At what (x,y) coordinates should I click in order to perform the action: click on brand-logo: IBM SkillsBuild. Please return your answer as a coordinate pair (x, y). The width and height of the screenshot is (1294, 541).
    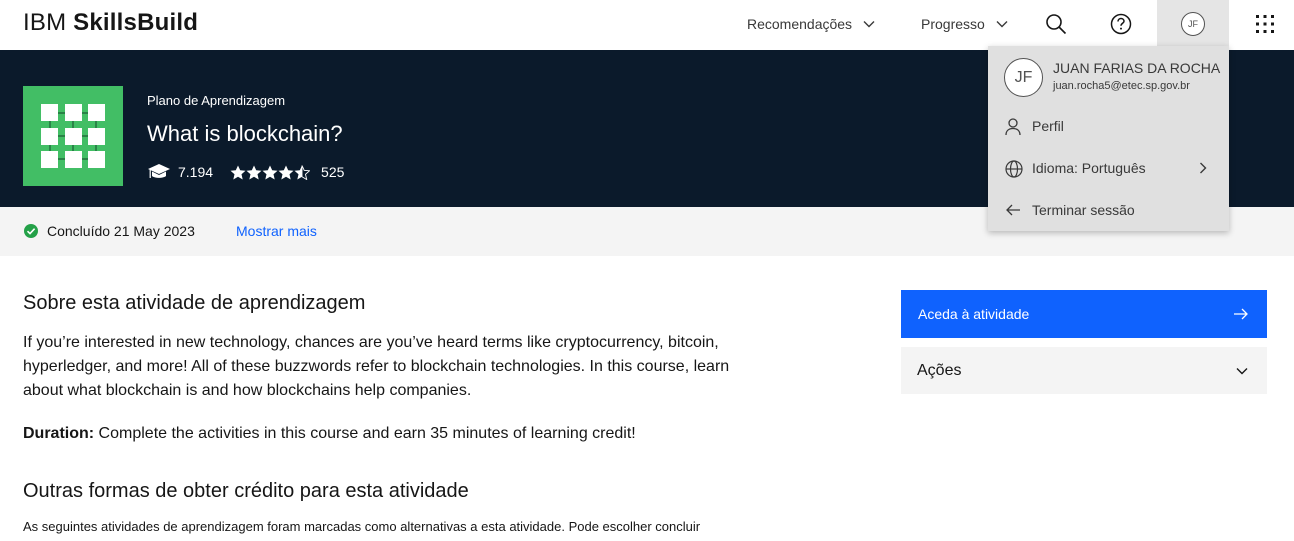
    Looking at the image, I should click on (110, 23).